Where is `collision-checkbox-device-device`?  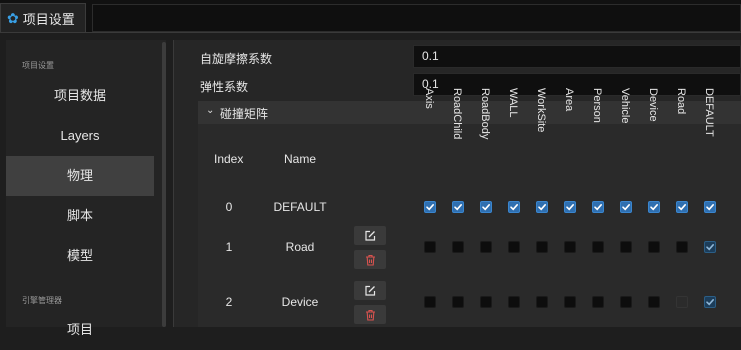
collision-checkbox-device-device is located at coordinates (654, 302).